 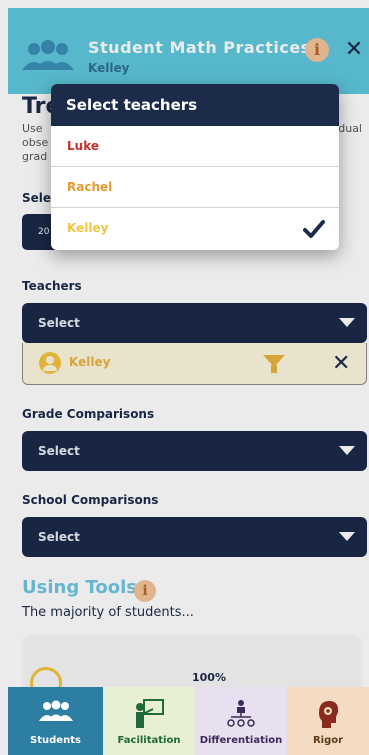 What do you see at coordinates (90, 362) in the screenshot?
I see `selected-teacher-name: Kelley` at bounding box center [90, 362].